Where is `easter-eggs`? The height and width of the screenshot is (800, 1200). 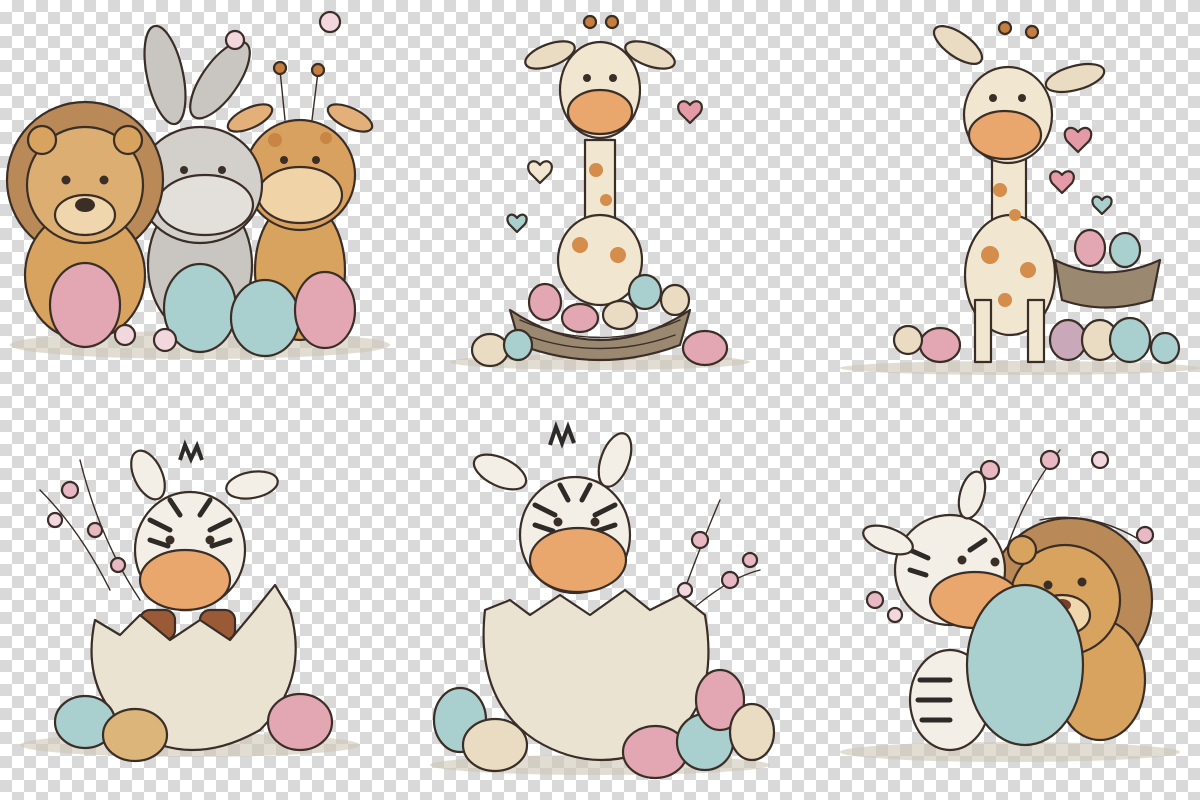 easter-eggs is located at coordinates (202, 309).